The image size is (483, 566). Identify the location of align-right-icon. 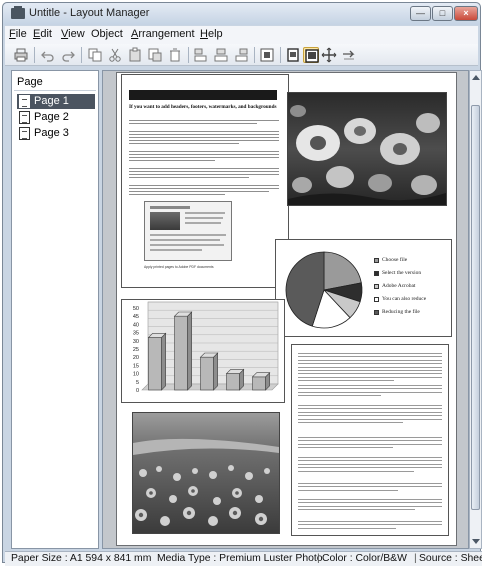
(241, 55).